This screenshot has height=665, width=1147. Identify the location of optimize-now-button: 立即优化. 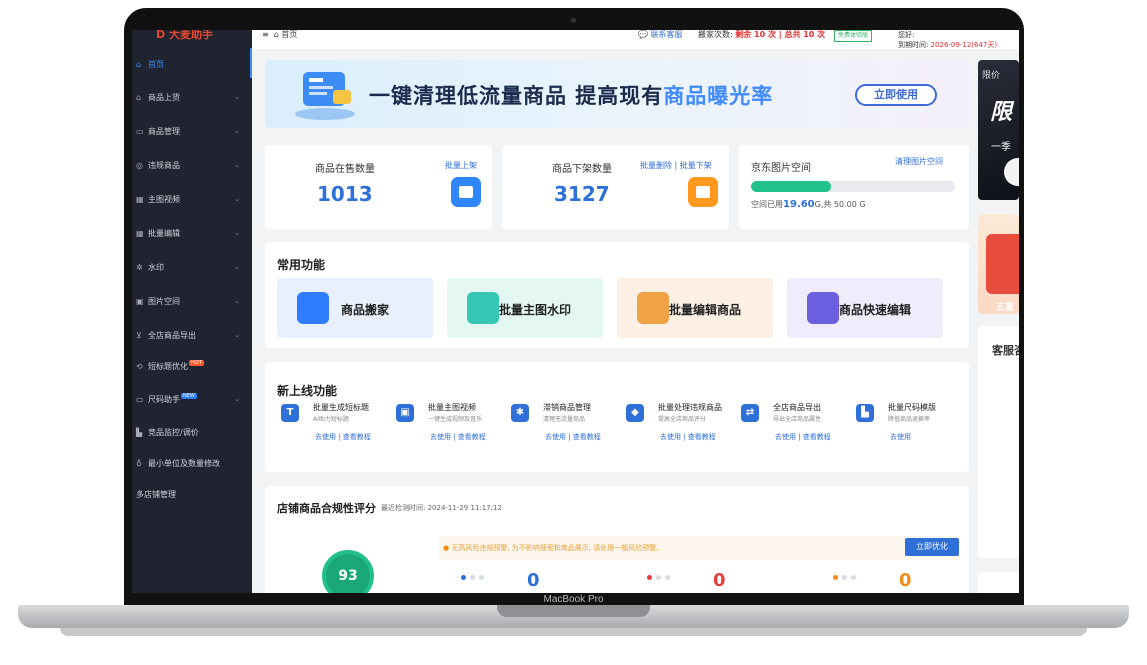
(932, 547).